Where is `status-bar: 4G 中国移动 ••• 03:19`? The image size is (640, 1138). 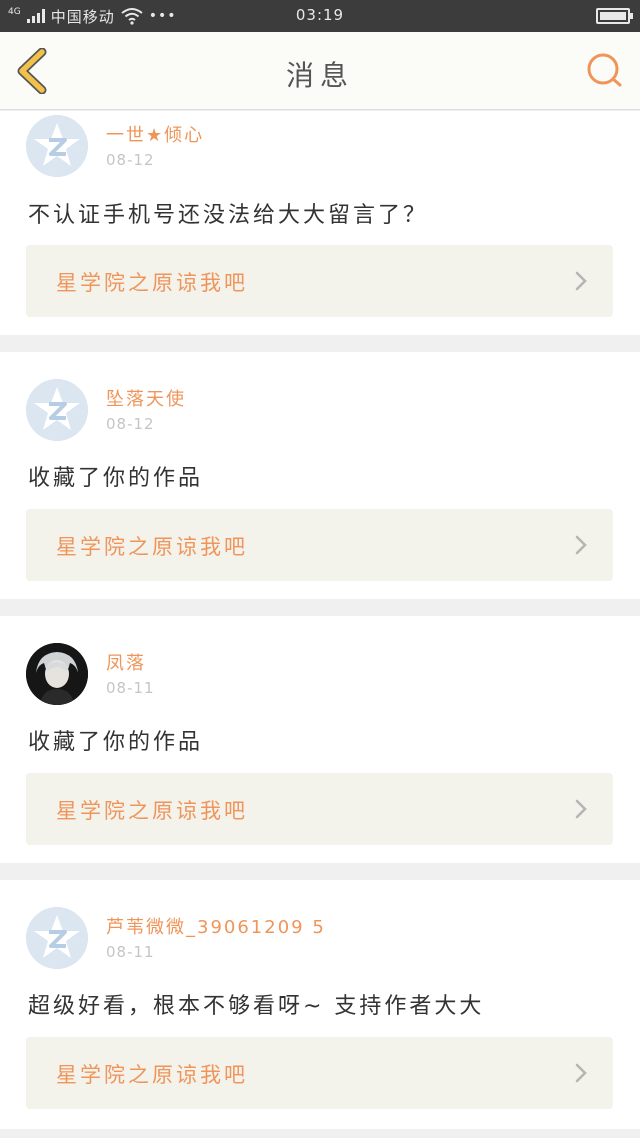
status-bar: 4G 中国移动 ••• 03:19 is located at coordinates (320, 16).